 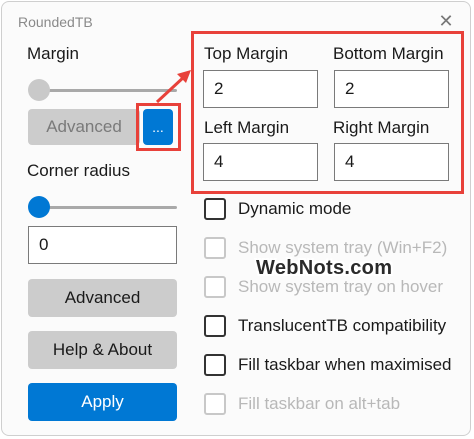 I want to click on window-title: RoundedTB, so click(x=55, y=22).